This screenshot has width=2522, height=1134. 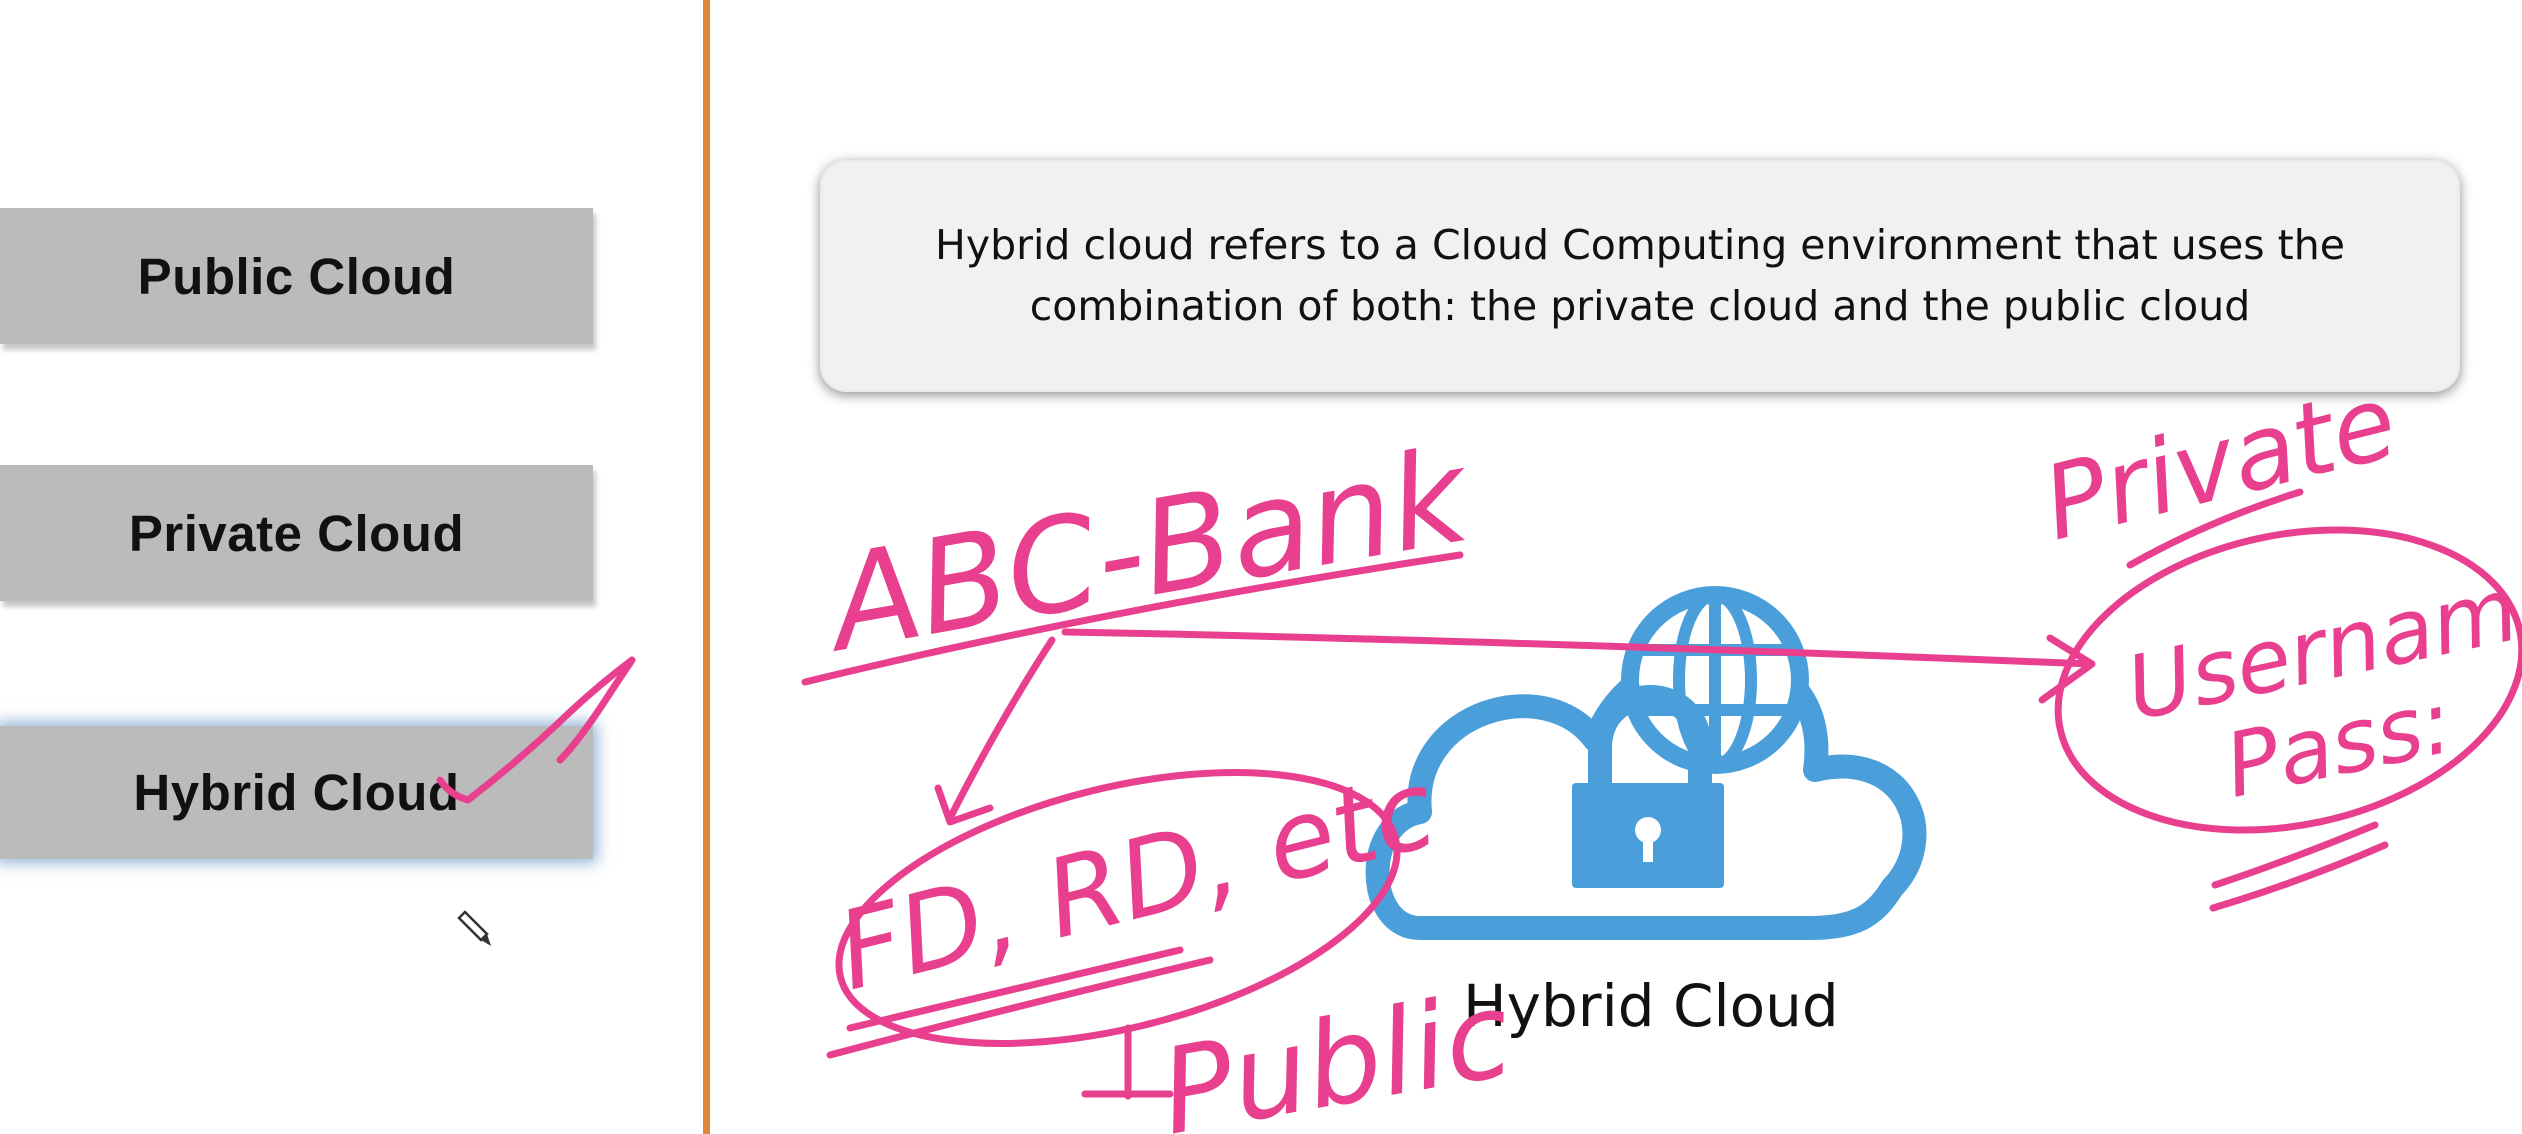 What do you see at coordinates (706, 567) in the screenshot?
I see `vertical-divider` at bounding box center [706, 567].